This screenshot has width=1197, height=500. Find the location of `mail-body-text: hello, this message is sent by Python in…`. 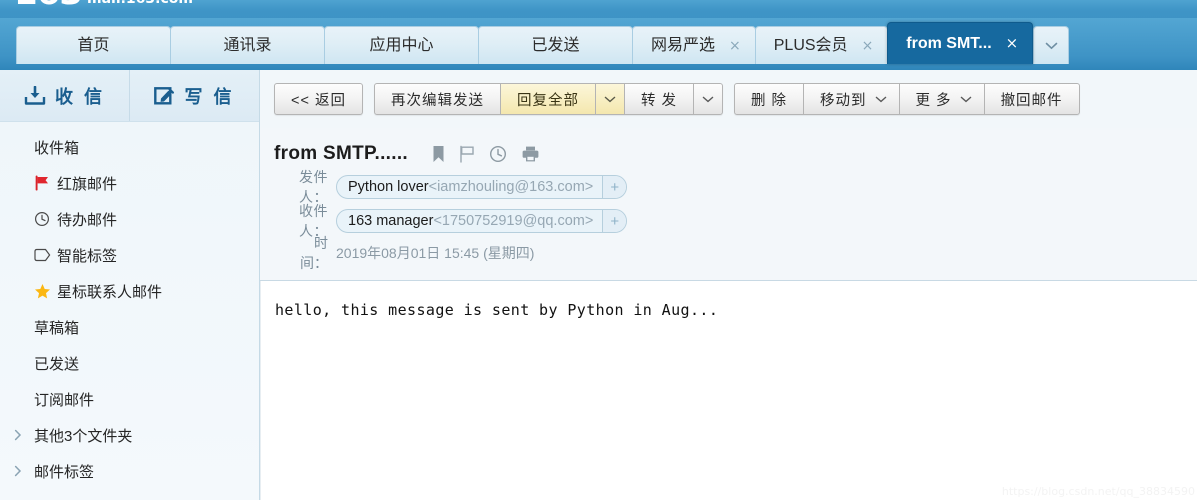

mail-body-text: hello, this message is sent by Python in… is located at coordinates (497, 310).